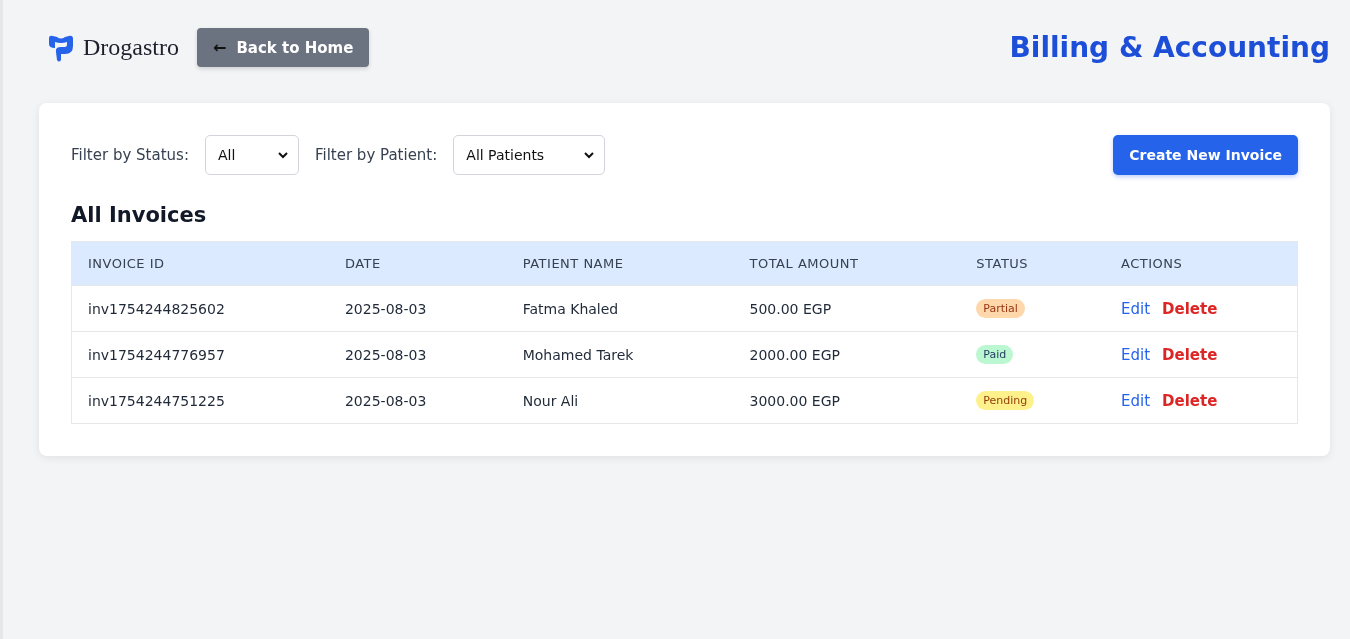  I want to click on back-button: ← Back to Home, so click(283, 47).